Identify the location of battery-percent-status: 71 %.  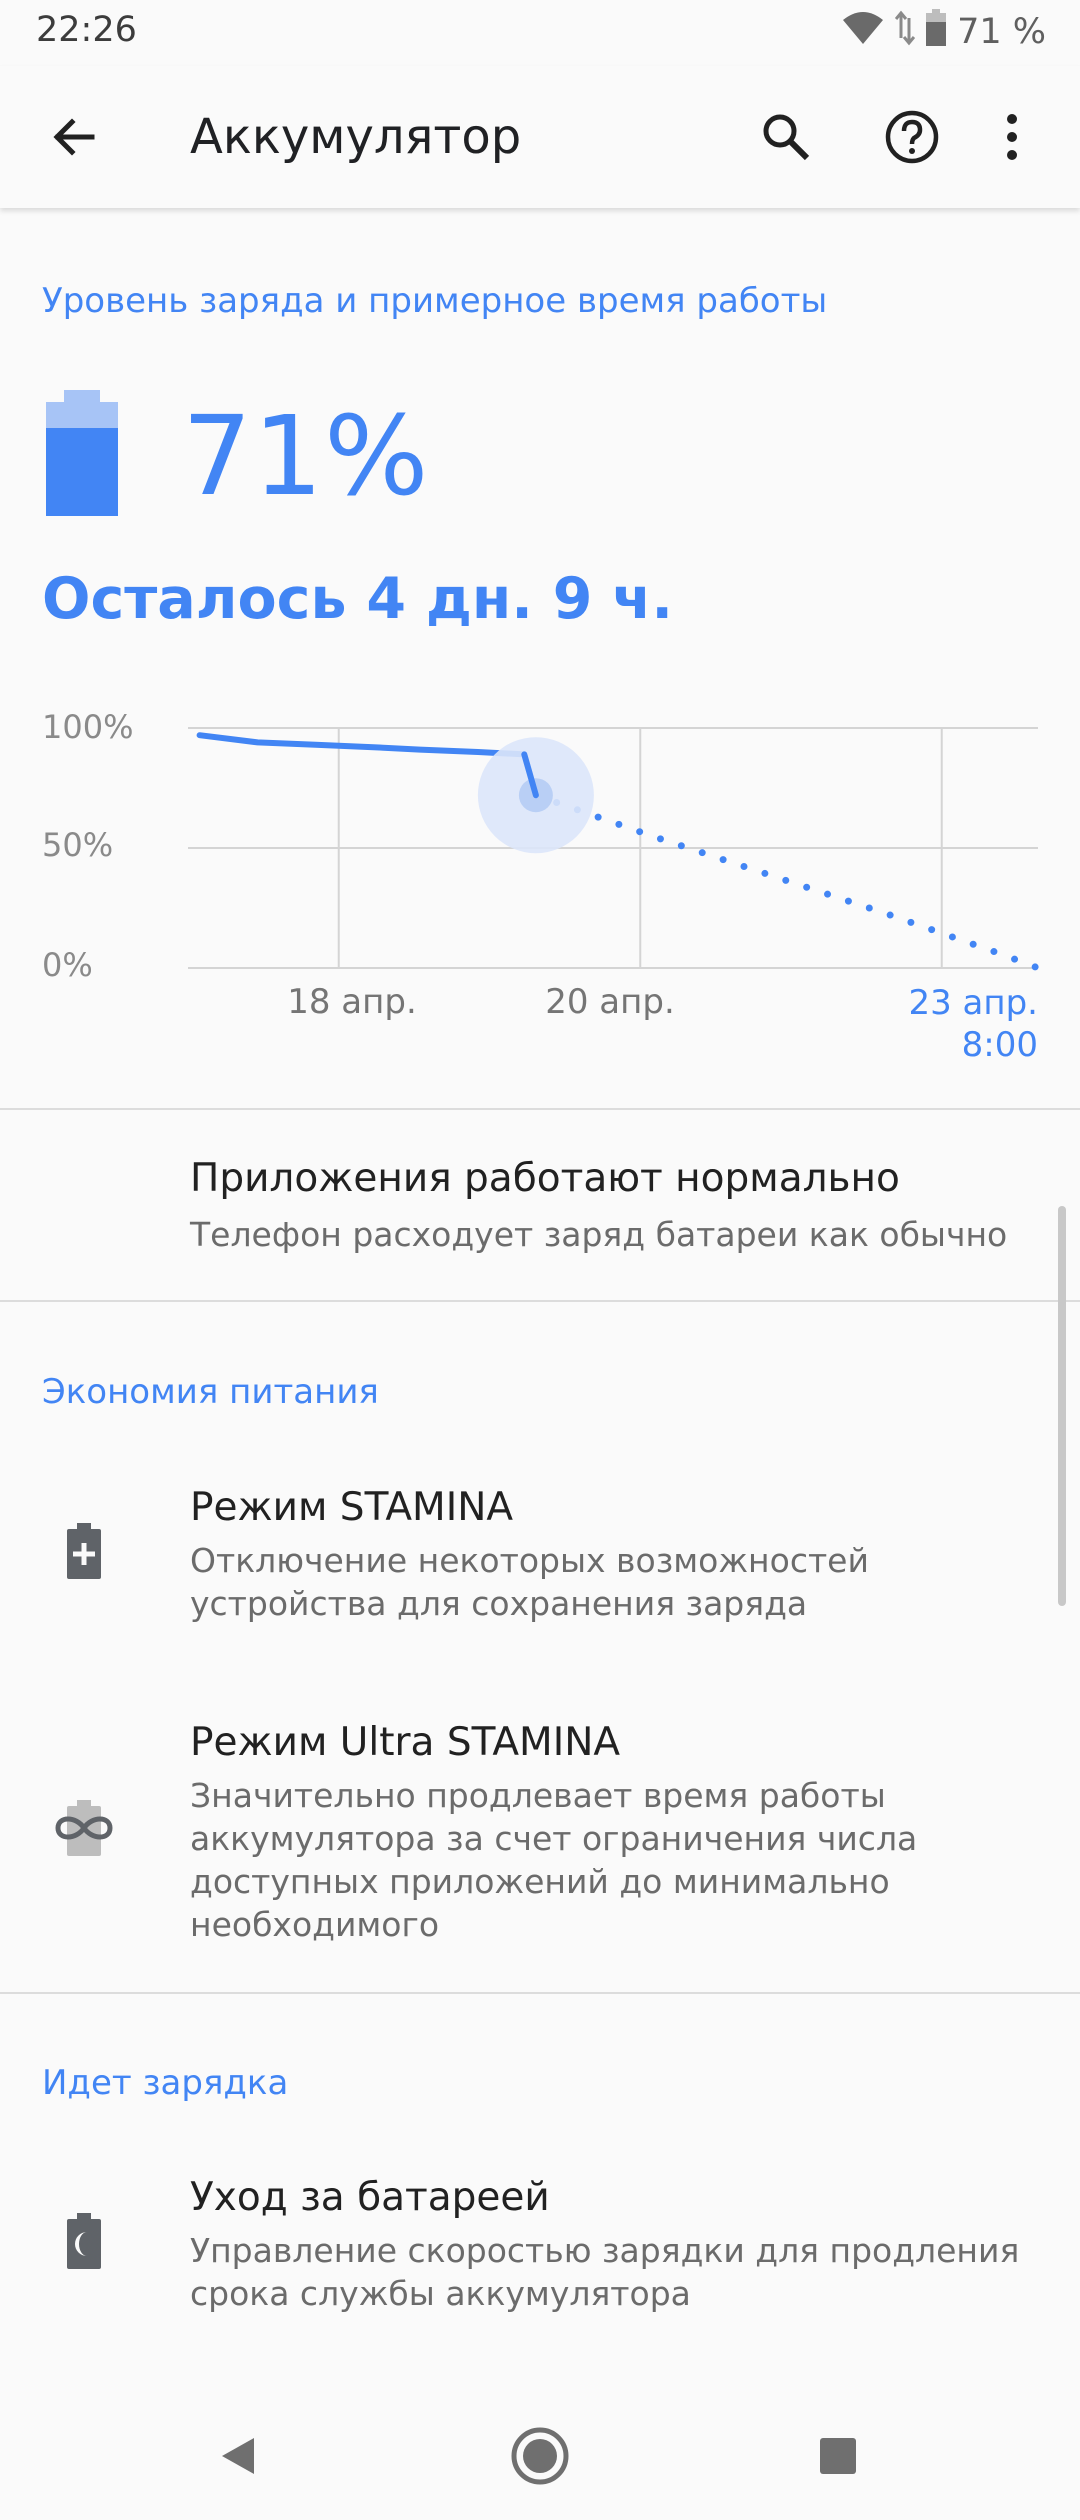
(1001, 32).